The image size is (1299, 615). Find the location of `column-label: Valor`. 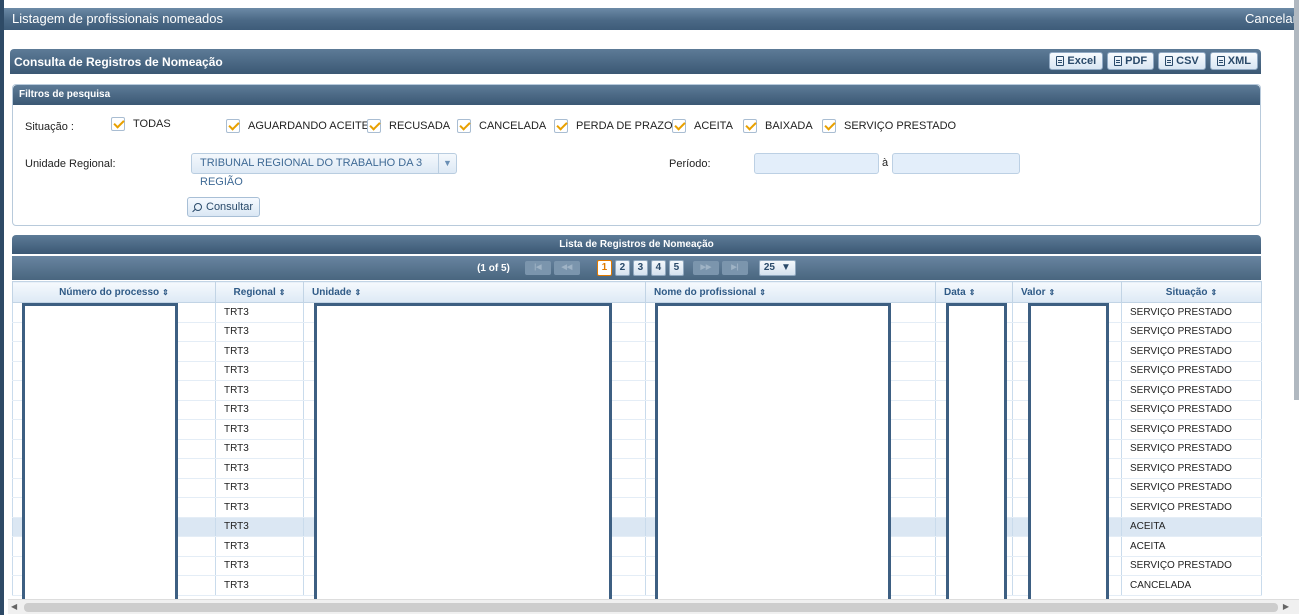

column-label: Valor is located at coordinates (1033, 292).